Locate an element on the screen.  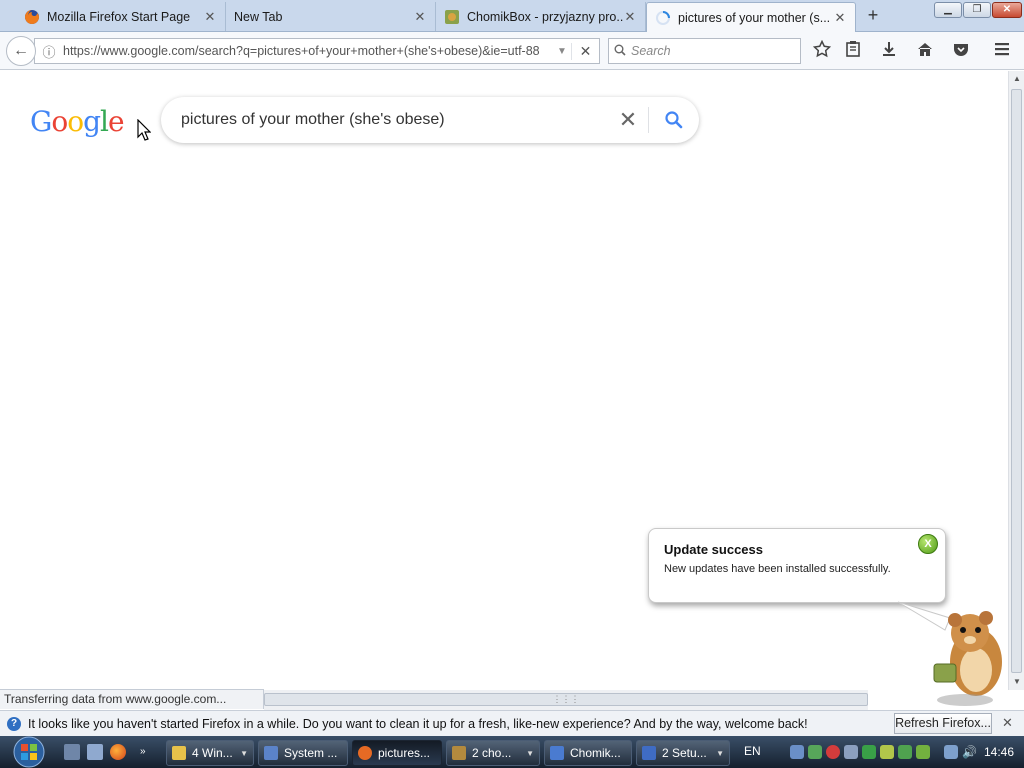
tray-blocked-icon is located at coordinates (833, 752).